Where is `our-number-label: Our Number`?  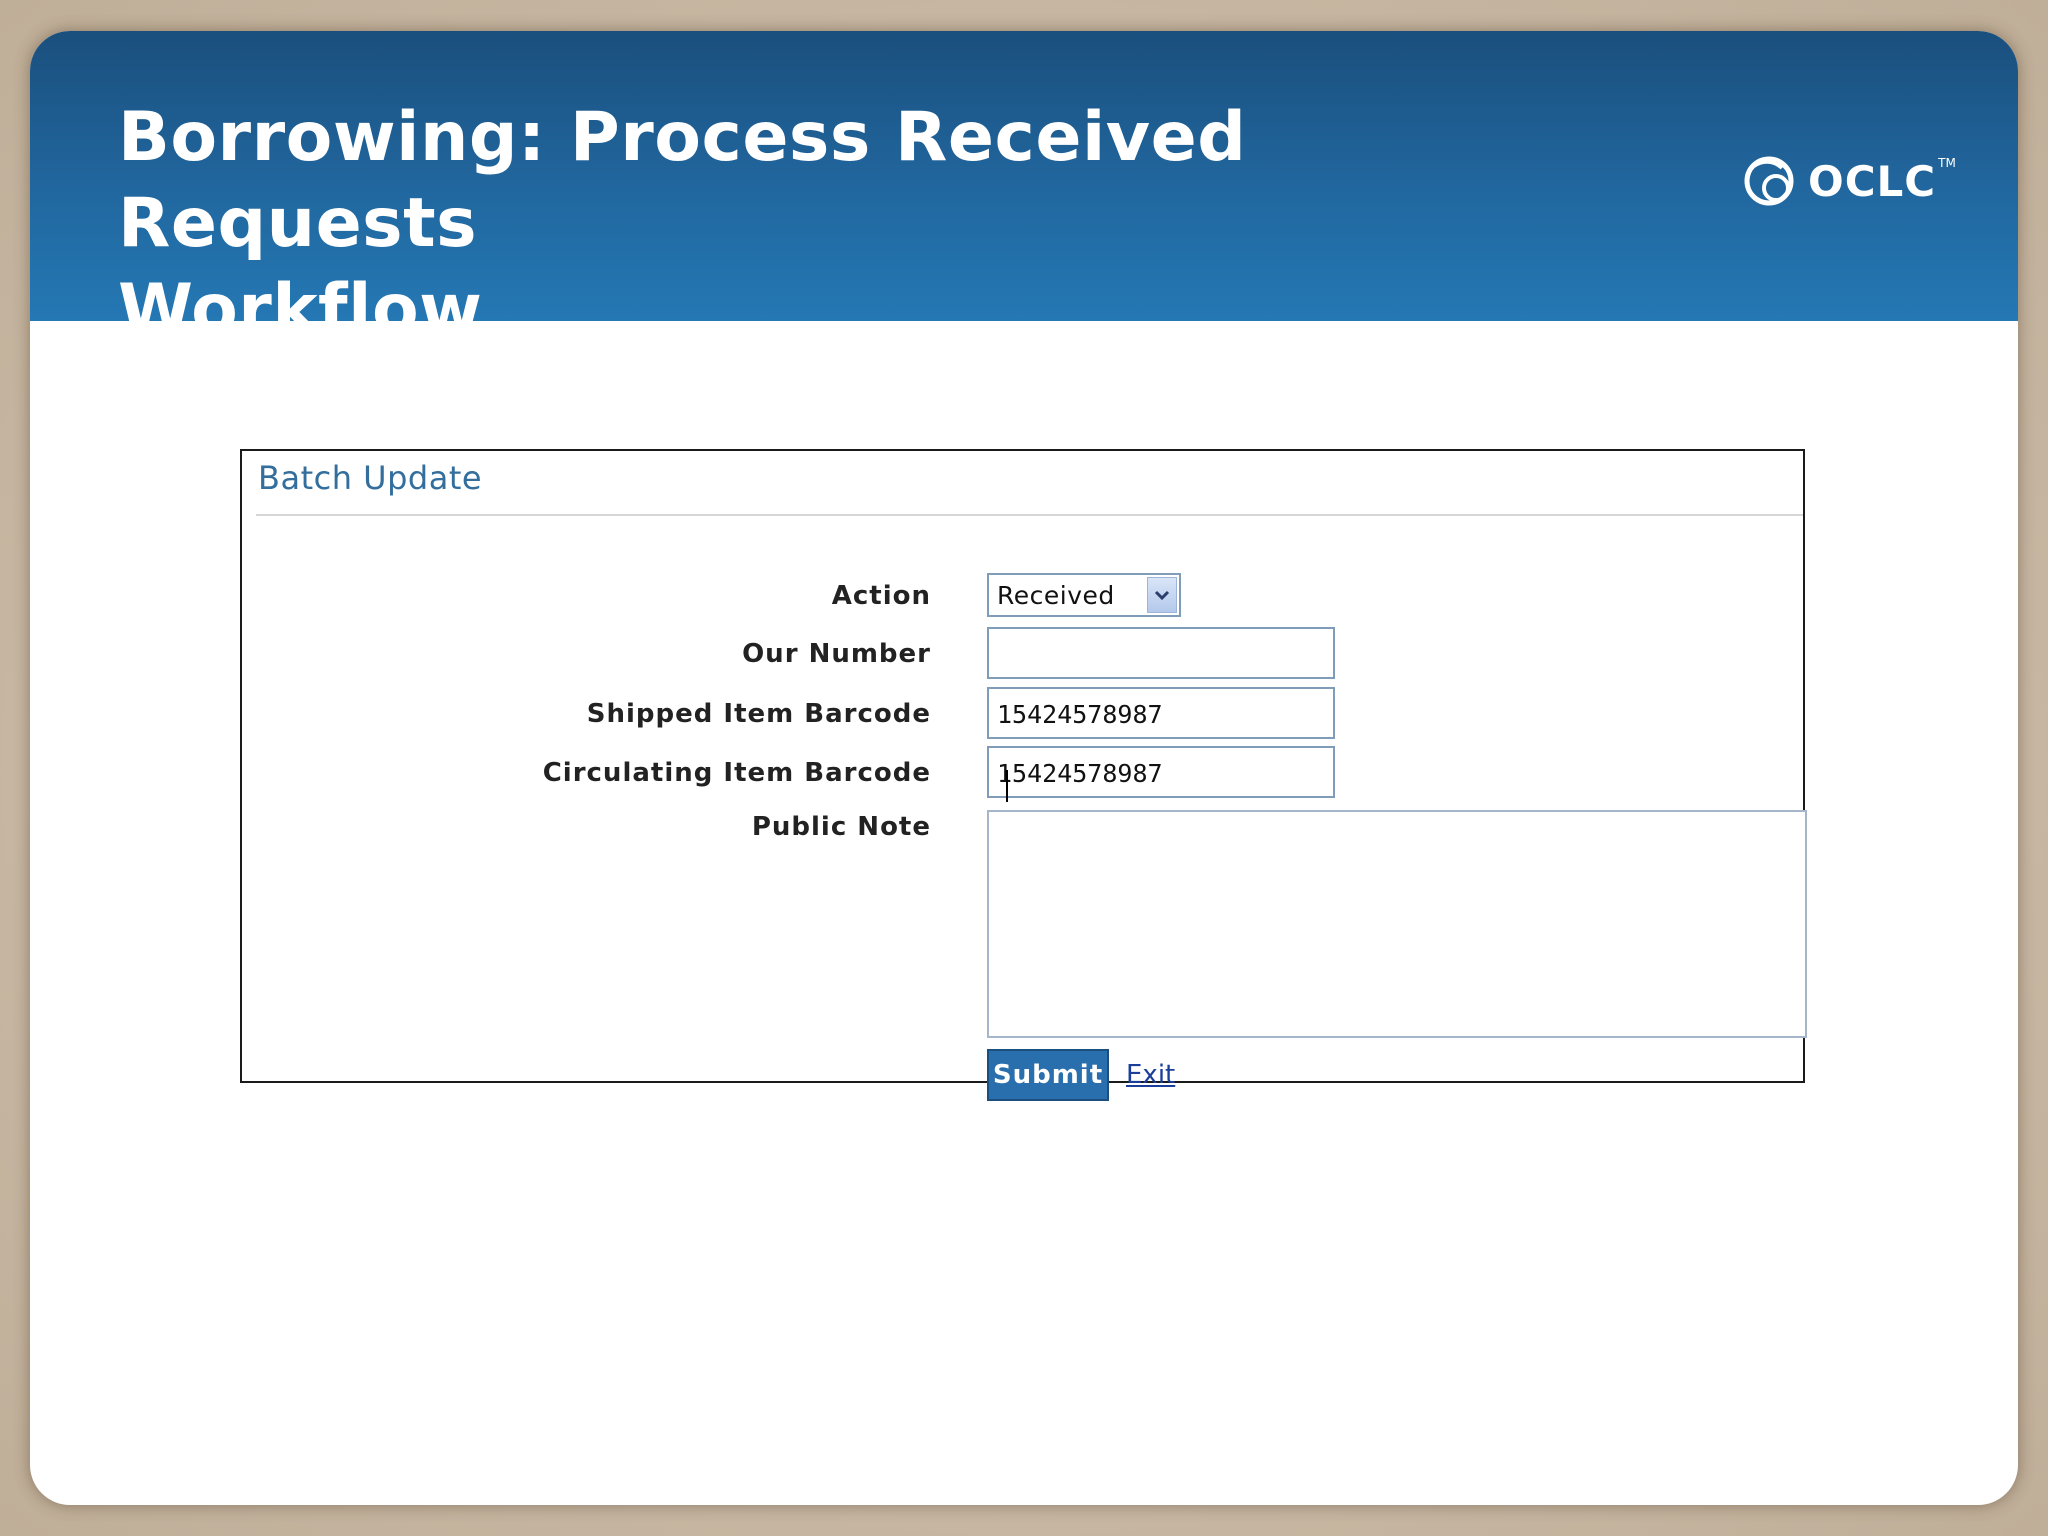 our-number-label: Our Number is located at coordinates (836, 654).